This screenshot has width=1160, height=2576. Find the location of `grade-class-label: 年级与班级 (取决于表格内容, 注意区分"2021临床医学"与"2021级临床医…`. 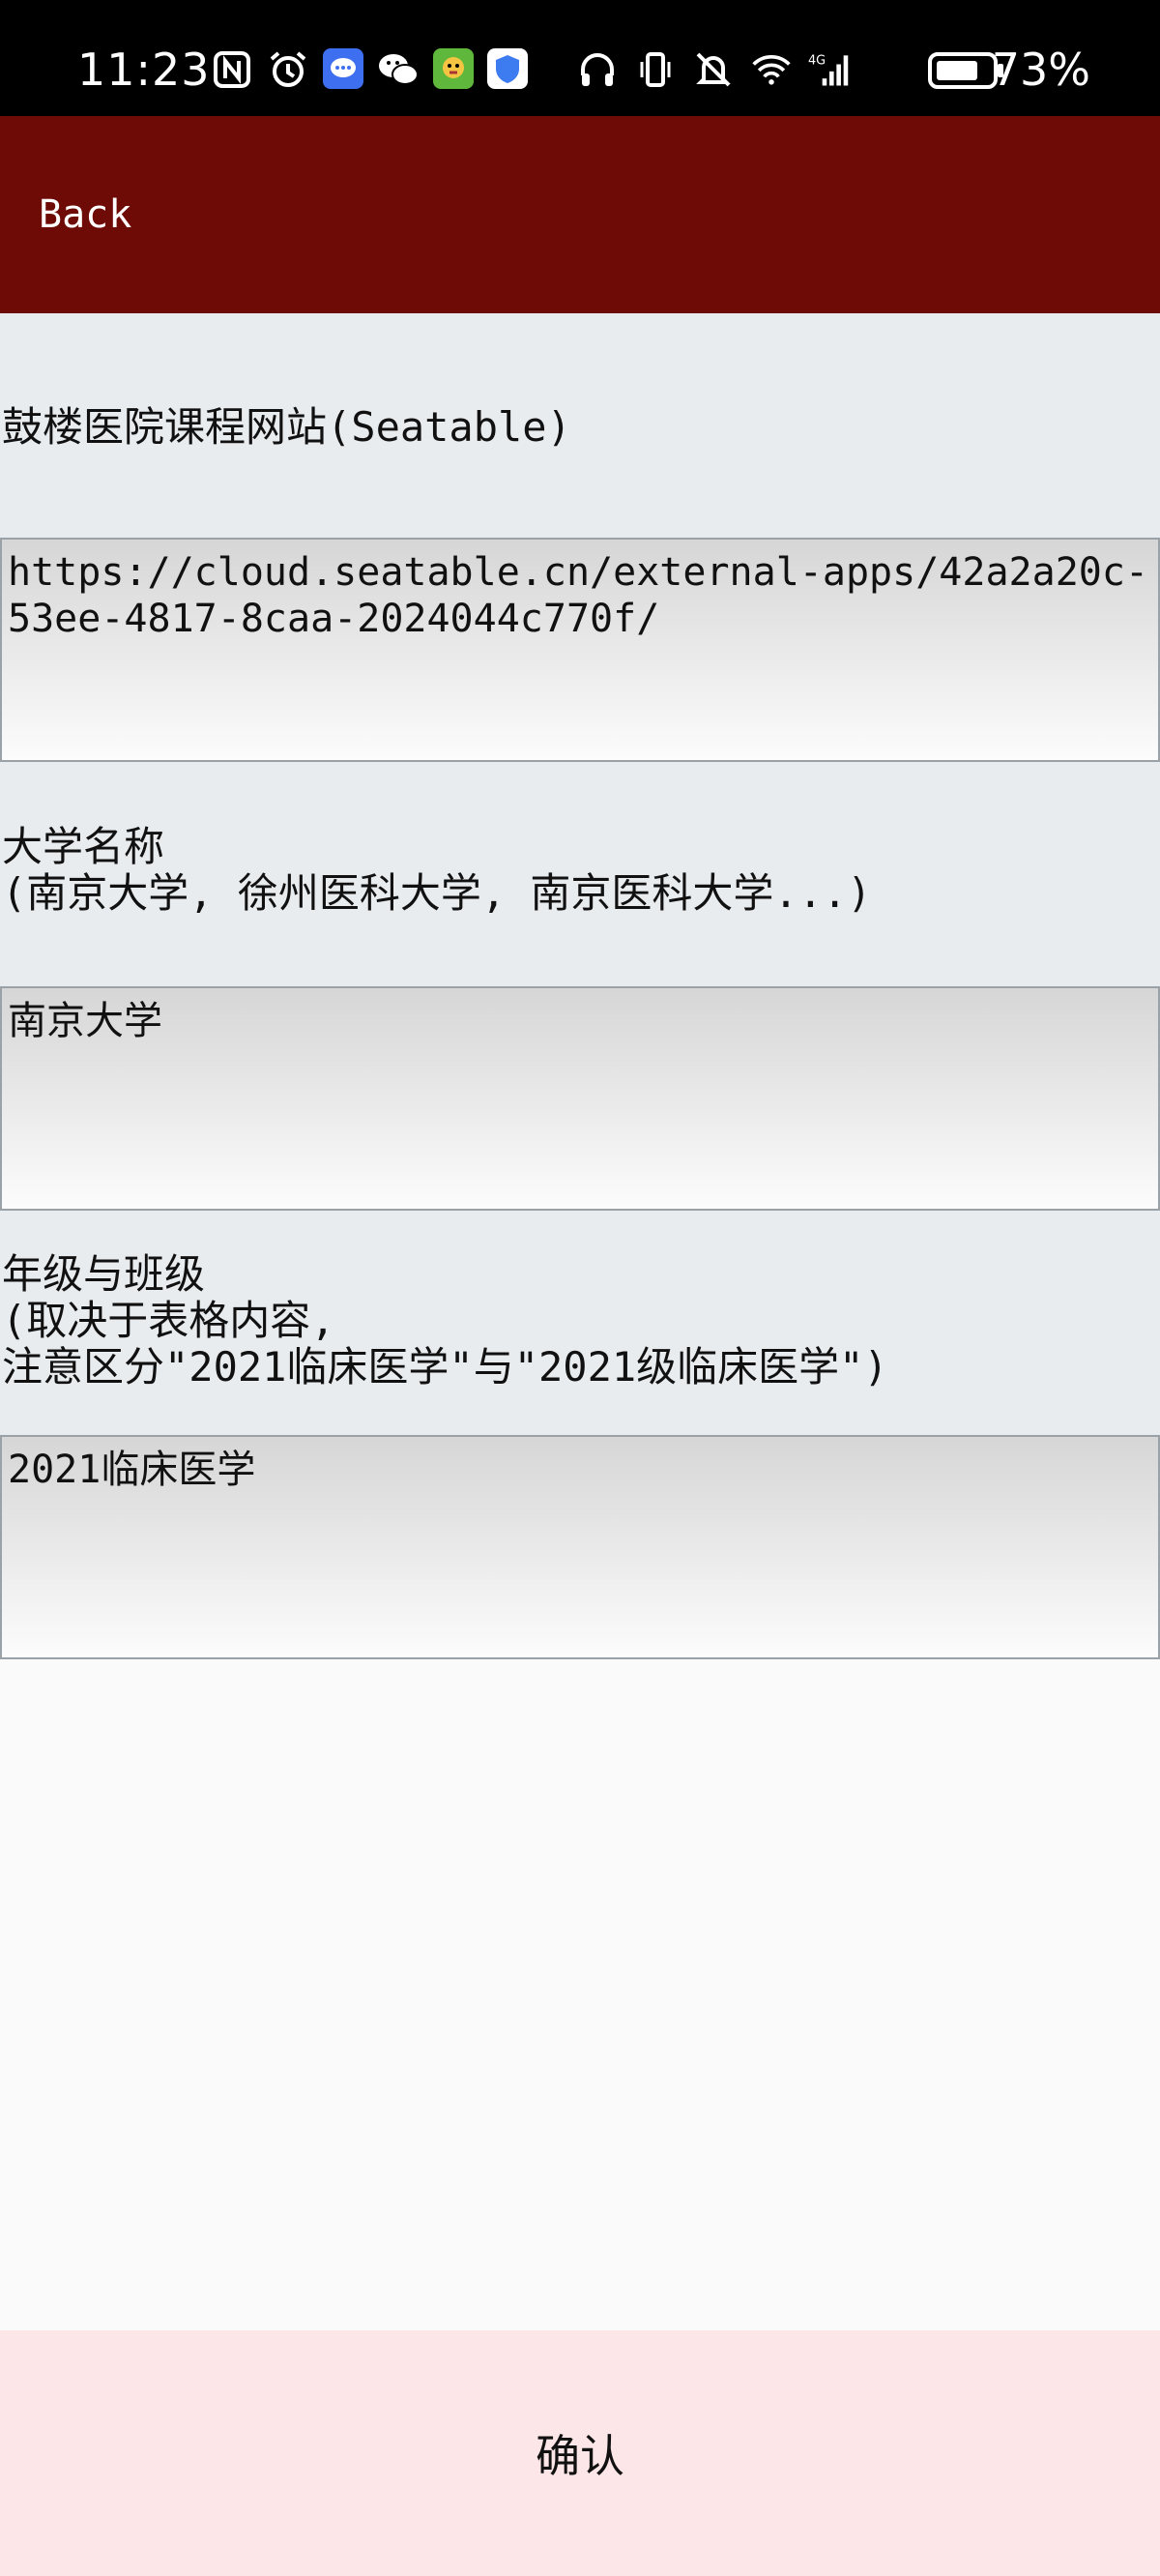

grade-class-label: 年级与班级 (取决于表格内容, 注意区分"2021临床医学"与"2021级临床医… is located at coordinates (445, 1320).